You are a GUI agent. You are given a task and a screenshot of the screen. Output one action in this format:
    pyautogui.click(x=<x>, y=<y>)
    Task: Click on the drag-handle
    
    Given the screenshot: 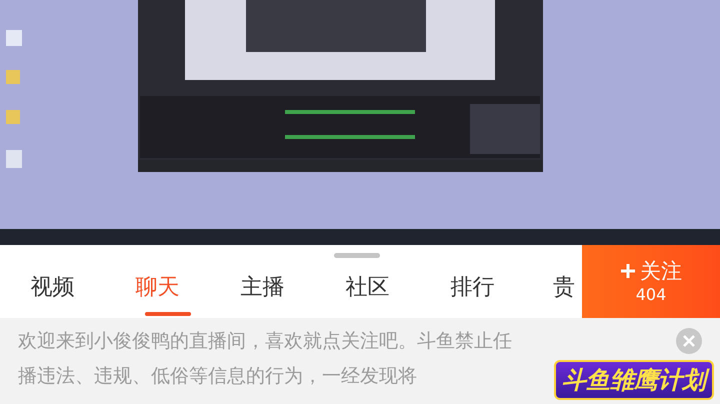 What is the action you would take?
    pyautogui.click(x=357, y=255)
    